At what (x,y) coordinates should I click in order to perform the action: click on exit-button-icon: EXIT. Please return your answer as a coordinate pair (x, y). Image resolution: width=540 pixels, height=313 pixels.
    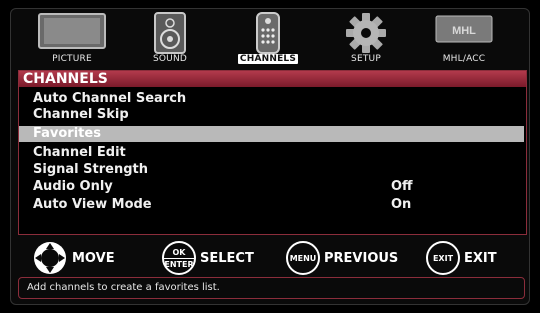
    Looking at the image, I should click on (443, 258).